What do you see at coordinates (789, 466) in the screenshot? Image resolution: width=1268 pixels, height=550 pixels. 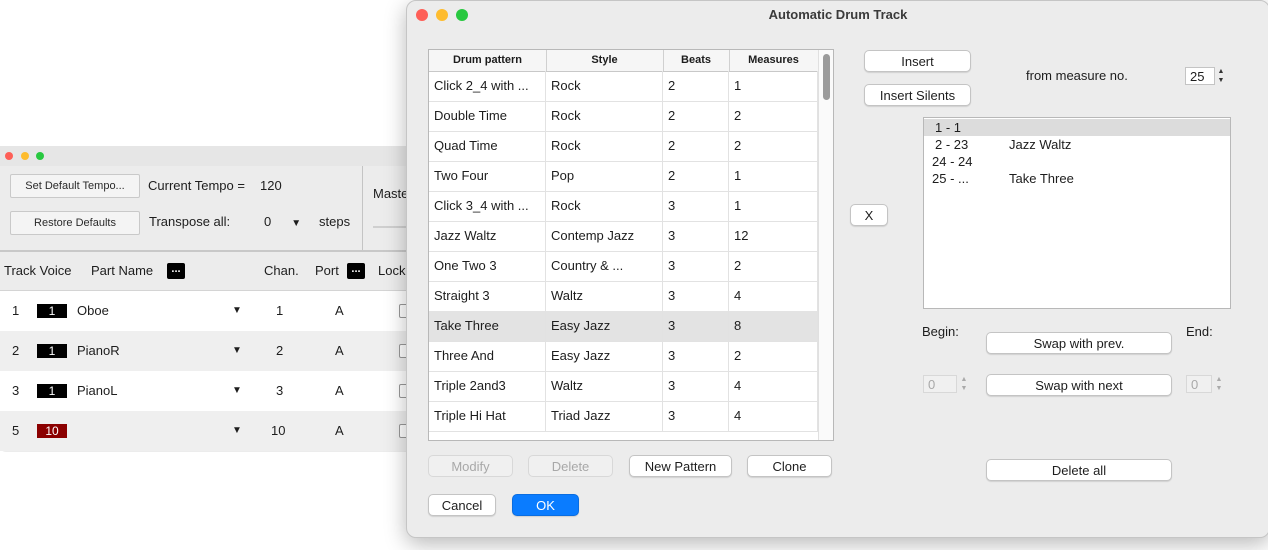 I see `clone-button: Clone` at bounding box center [789, 466].